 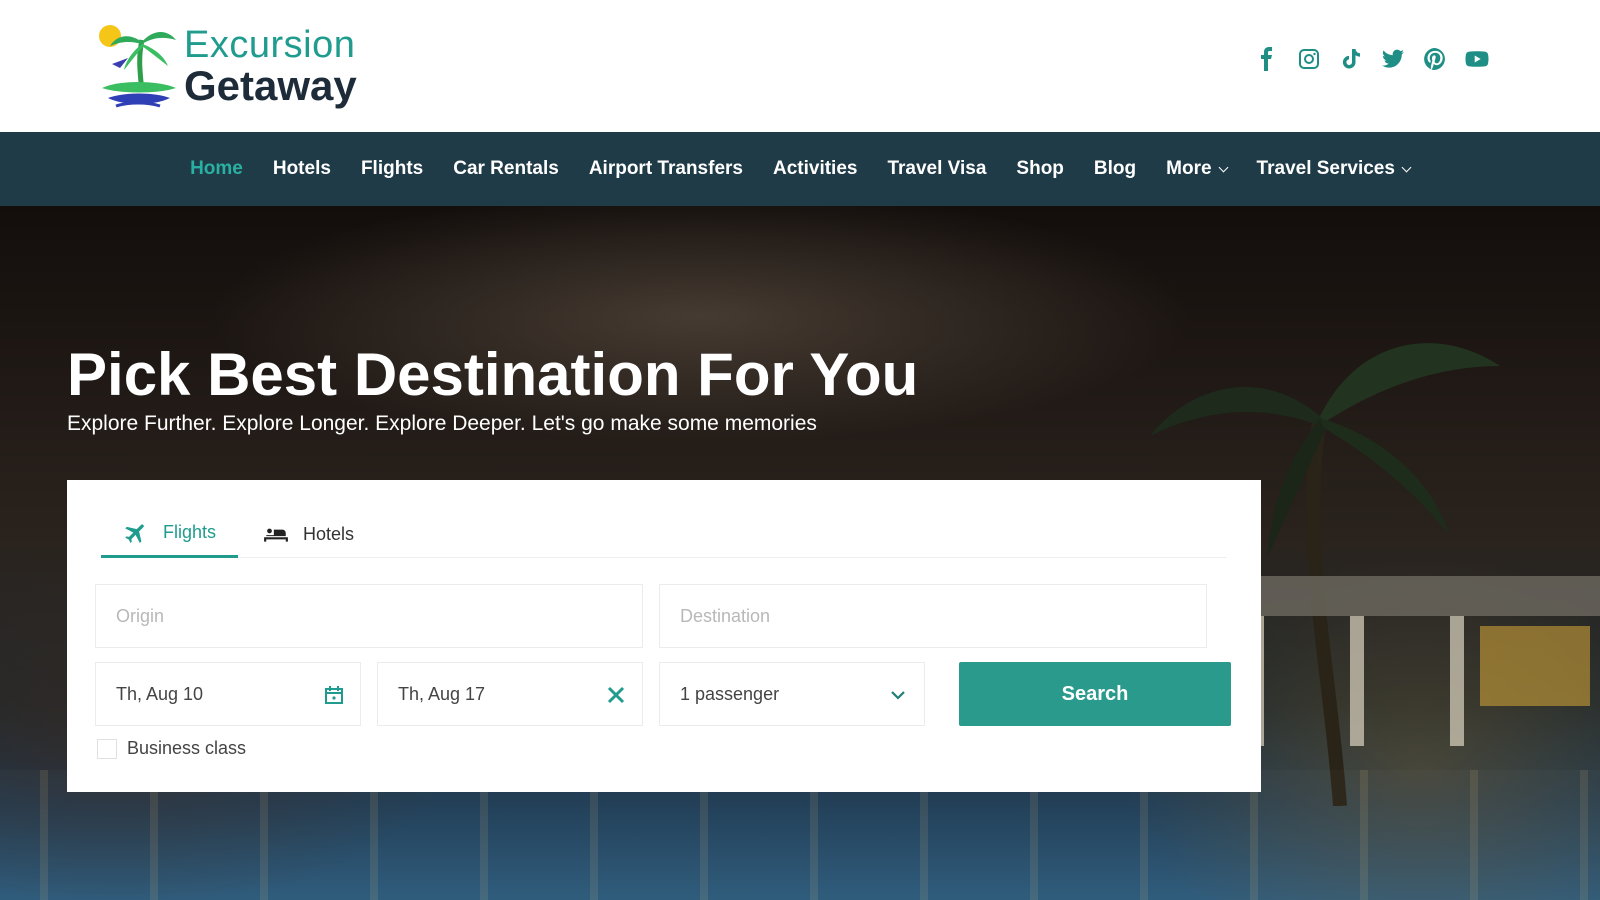 I want to click on nav-item-travel-services: Travel Services, so click(x=1333, y=169).